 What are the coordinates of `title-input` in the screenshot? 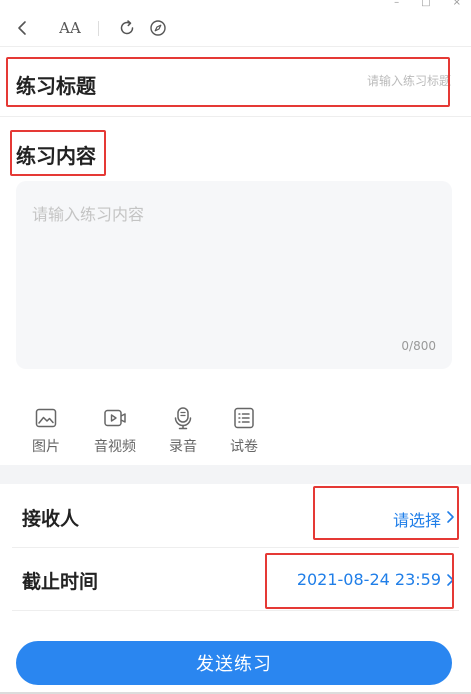 It's located at (381, 81).